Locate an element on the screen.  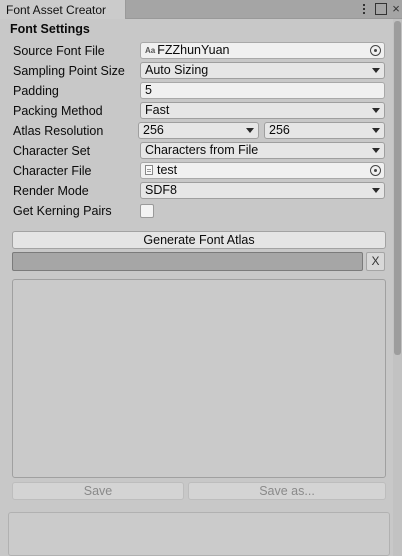
character-file-label: Character File is located at coordinates (52, 171).